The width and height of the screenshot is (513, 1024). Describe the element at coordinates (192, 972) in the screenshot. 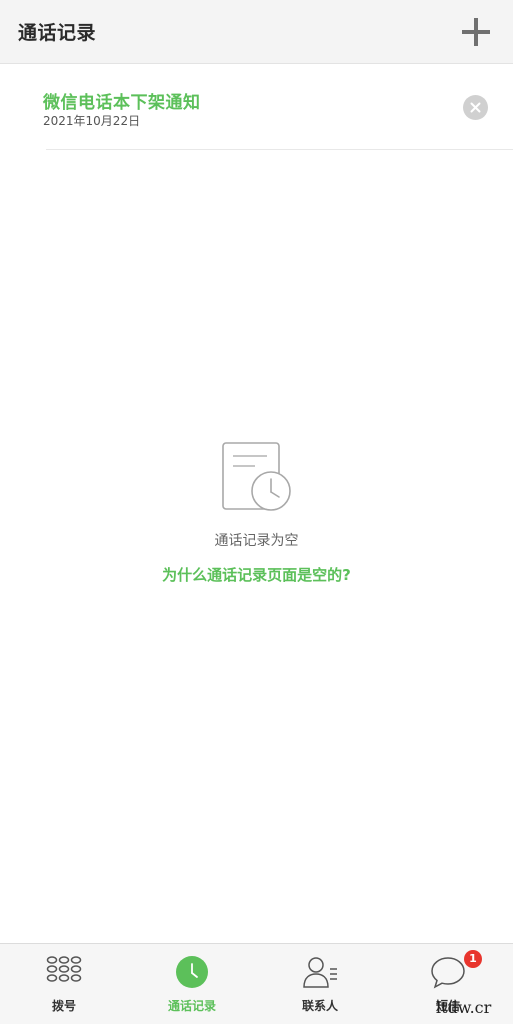

I see `clock-icon` at that location.